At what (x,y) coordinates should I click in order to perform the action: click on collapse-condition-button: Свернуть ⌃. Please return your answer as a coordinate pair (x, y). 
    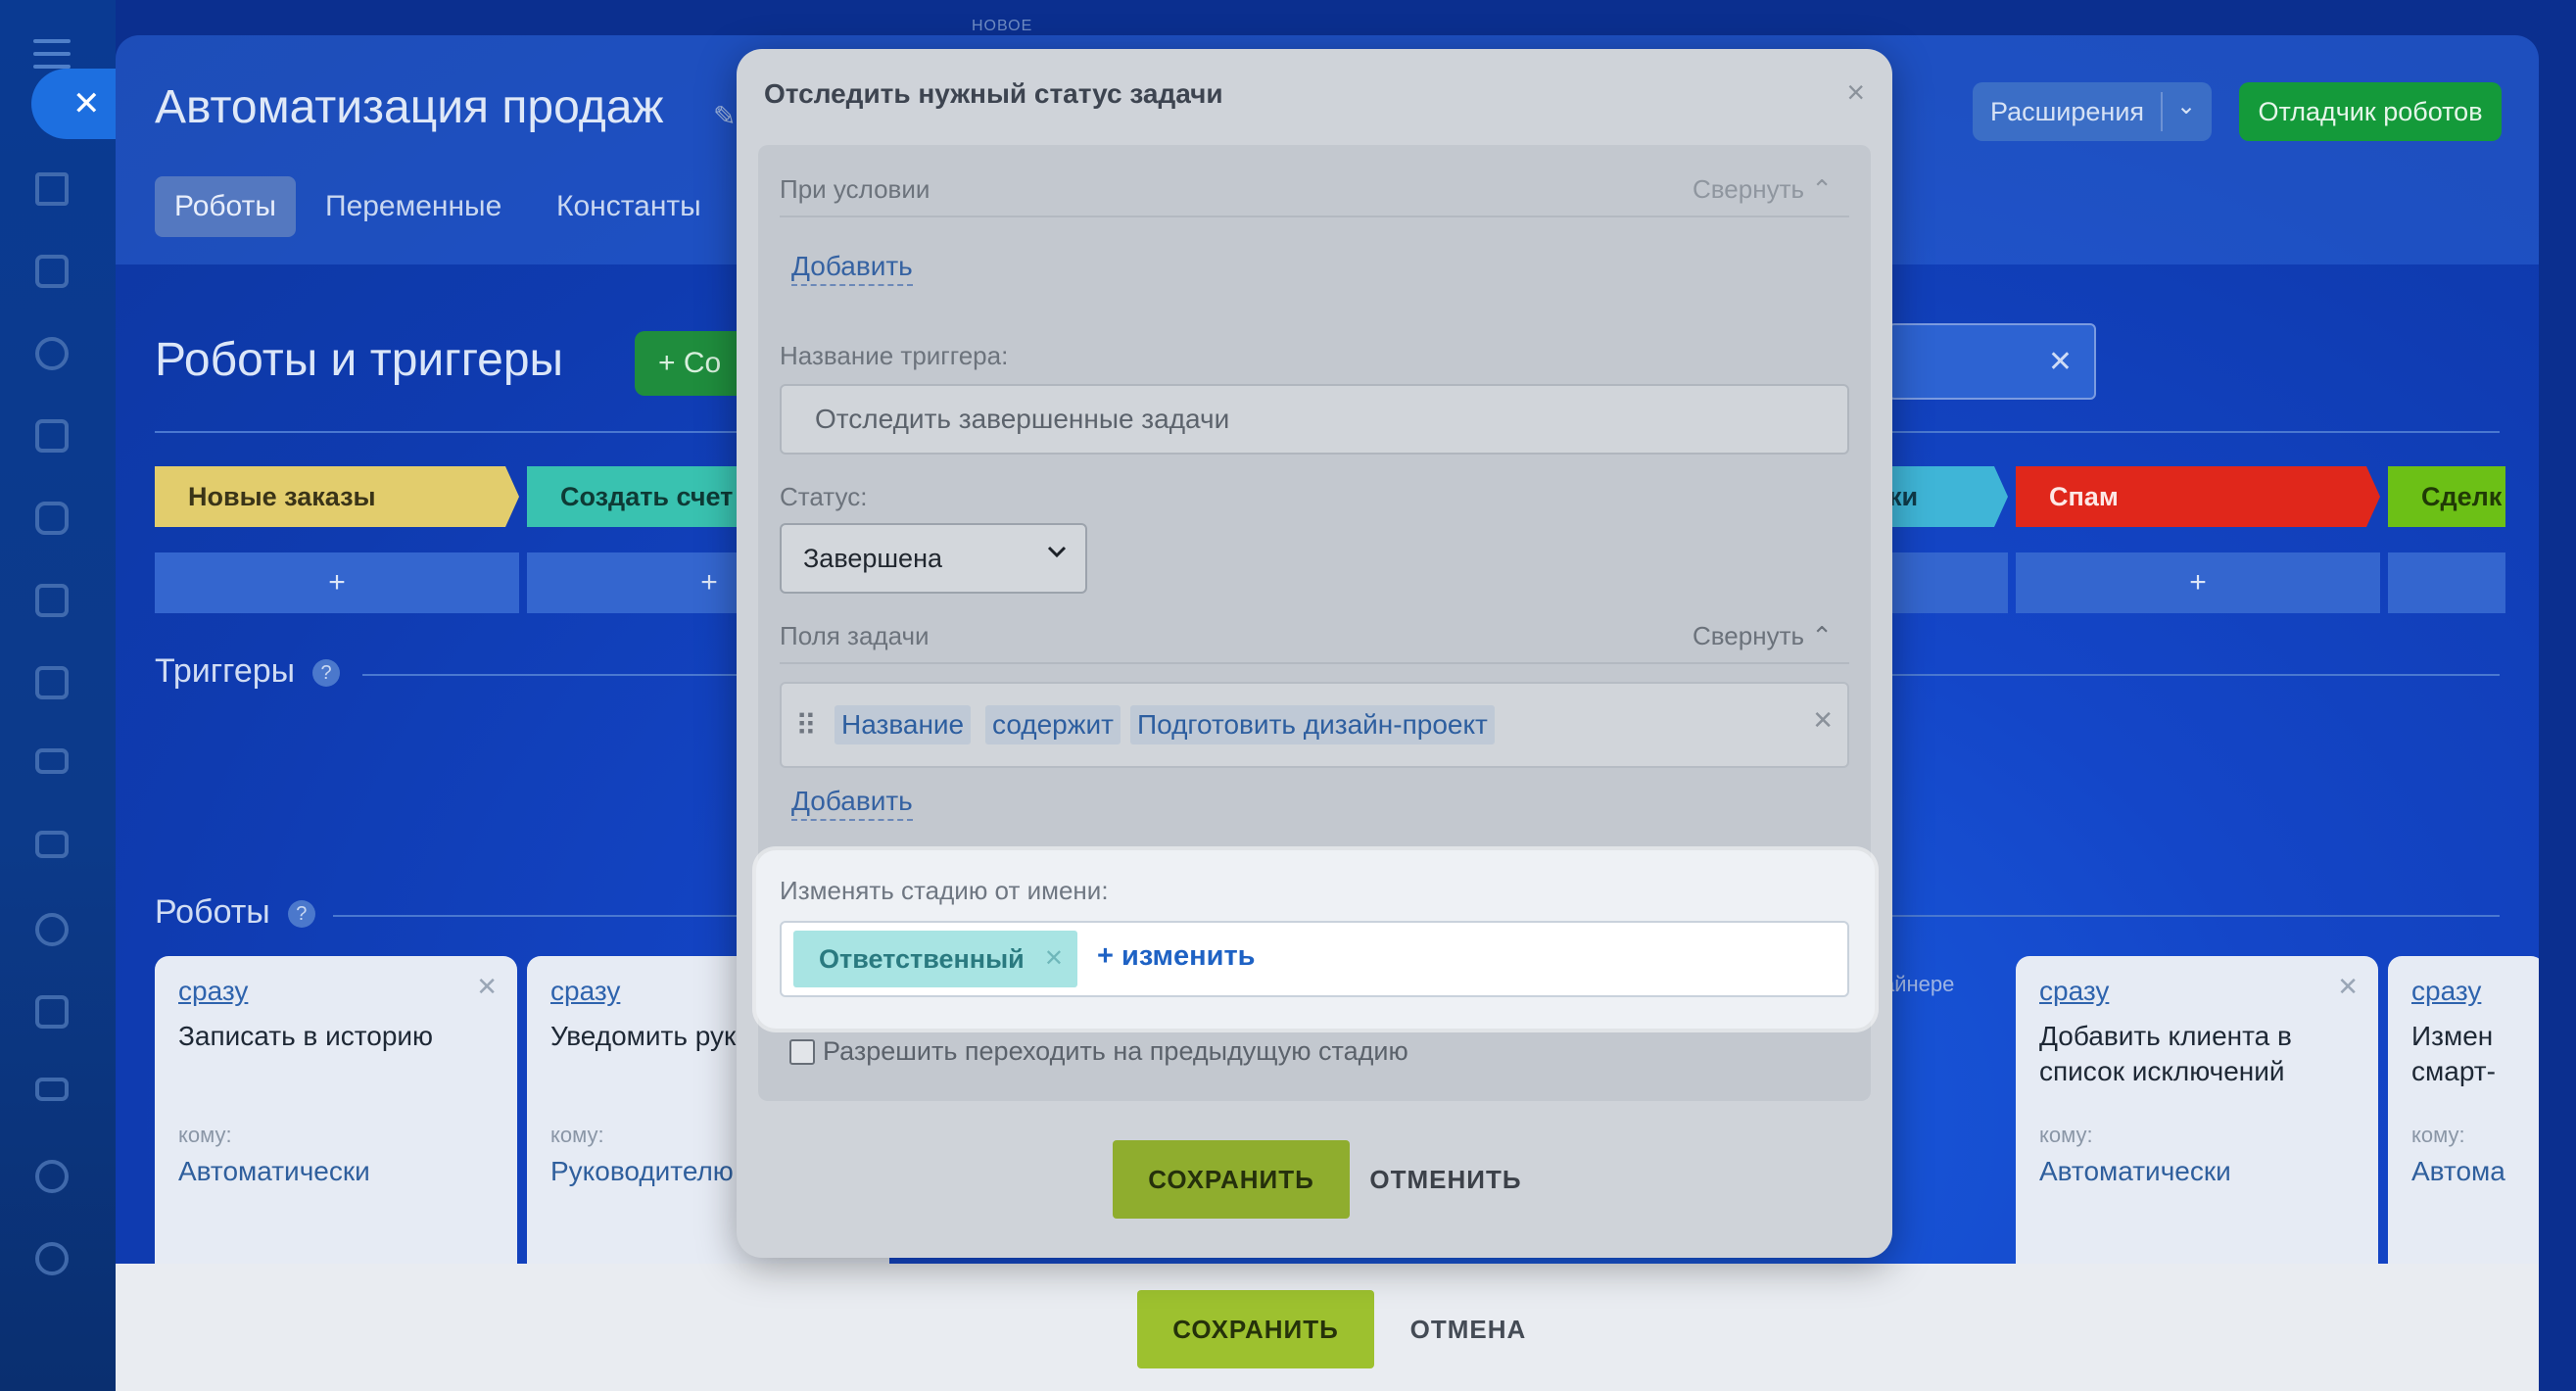
    Looking at the image, I should click on (1763, 189).